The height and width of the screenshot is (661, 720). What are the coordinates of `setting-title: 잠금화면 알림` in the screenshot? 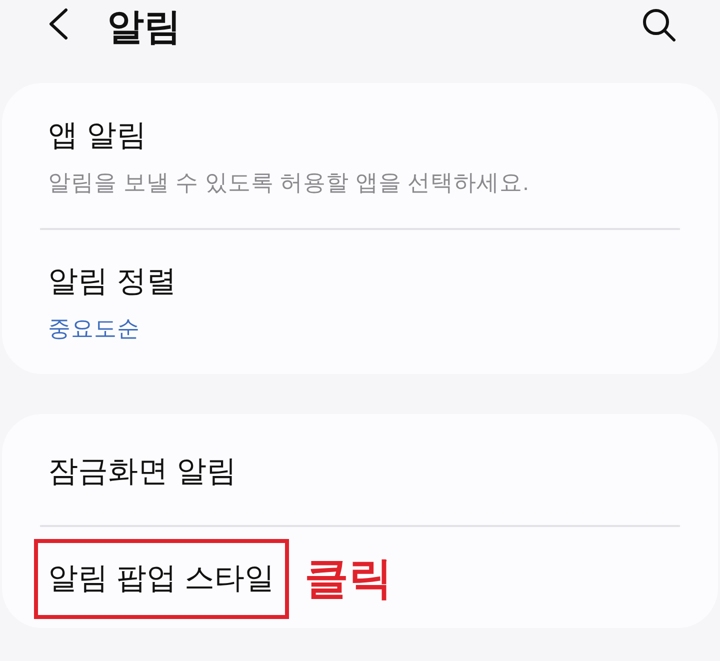 It's located at (142, 472).